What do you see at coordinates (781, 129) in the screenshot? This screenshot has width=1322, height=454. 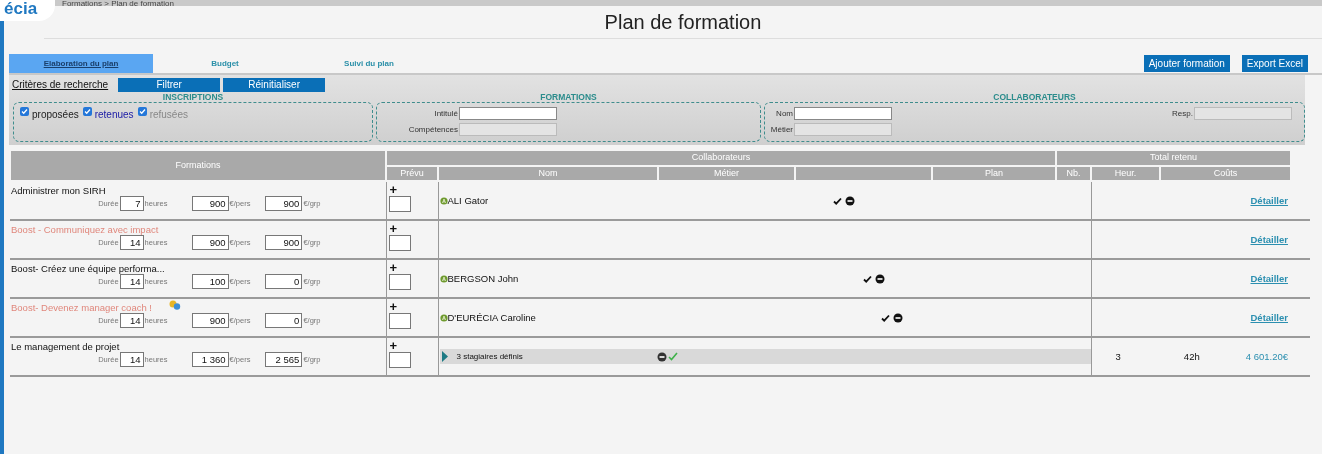 I see `field-label: Métier` at bounding box center [781, 129].